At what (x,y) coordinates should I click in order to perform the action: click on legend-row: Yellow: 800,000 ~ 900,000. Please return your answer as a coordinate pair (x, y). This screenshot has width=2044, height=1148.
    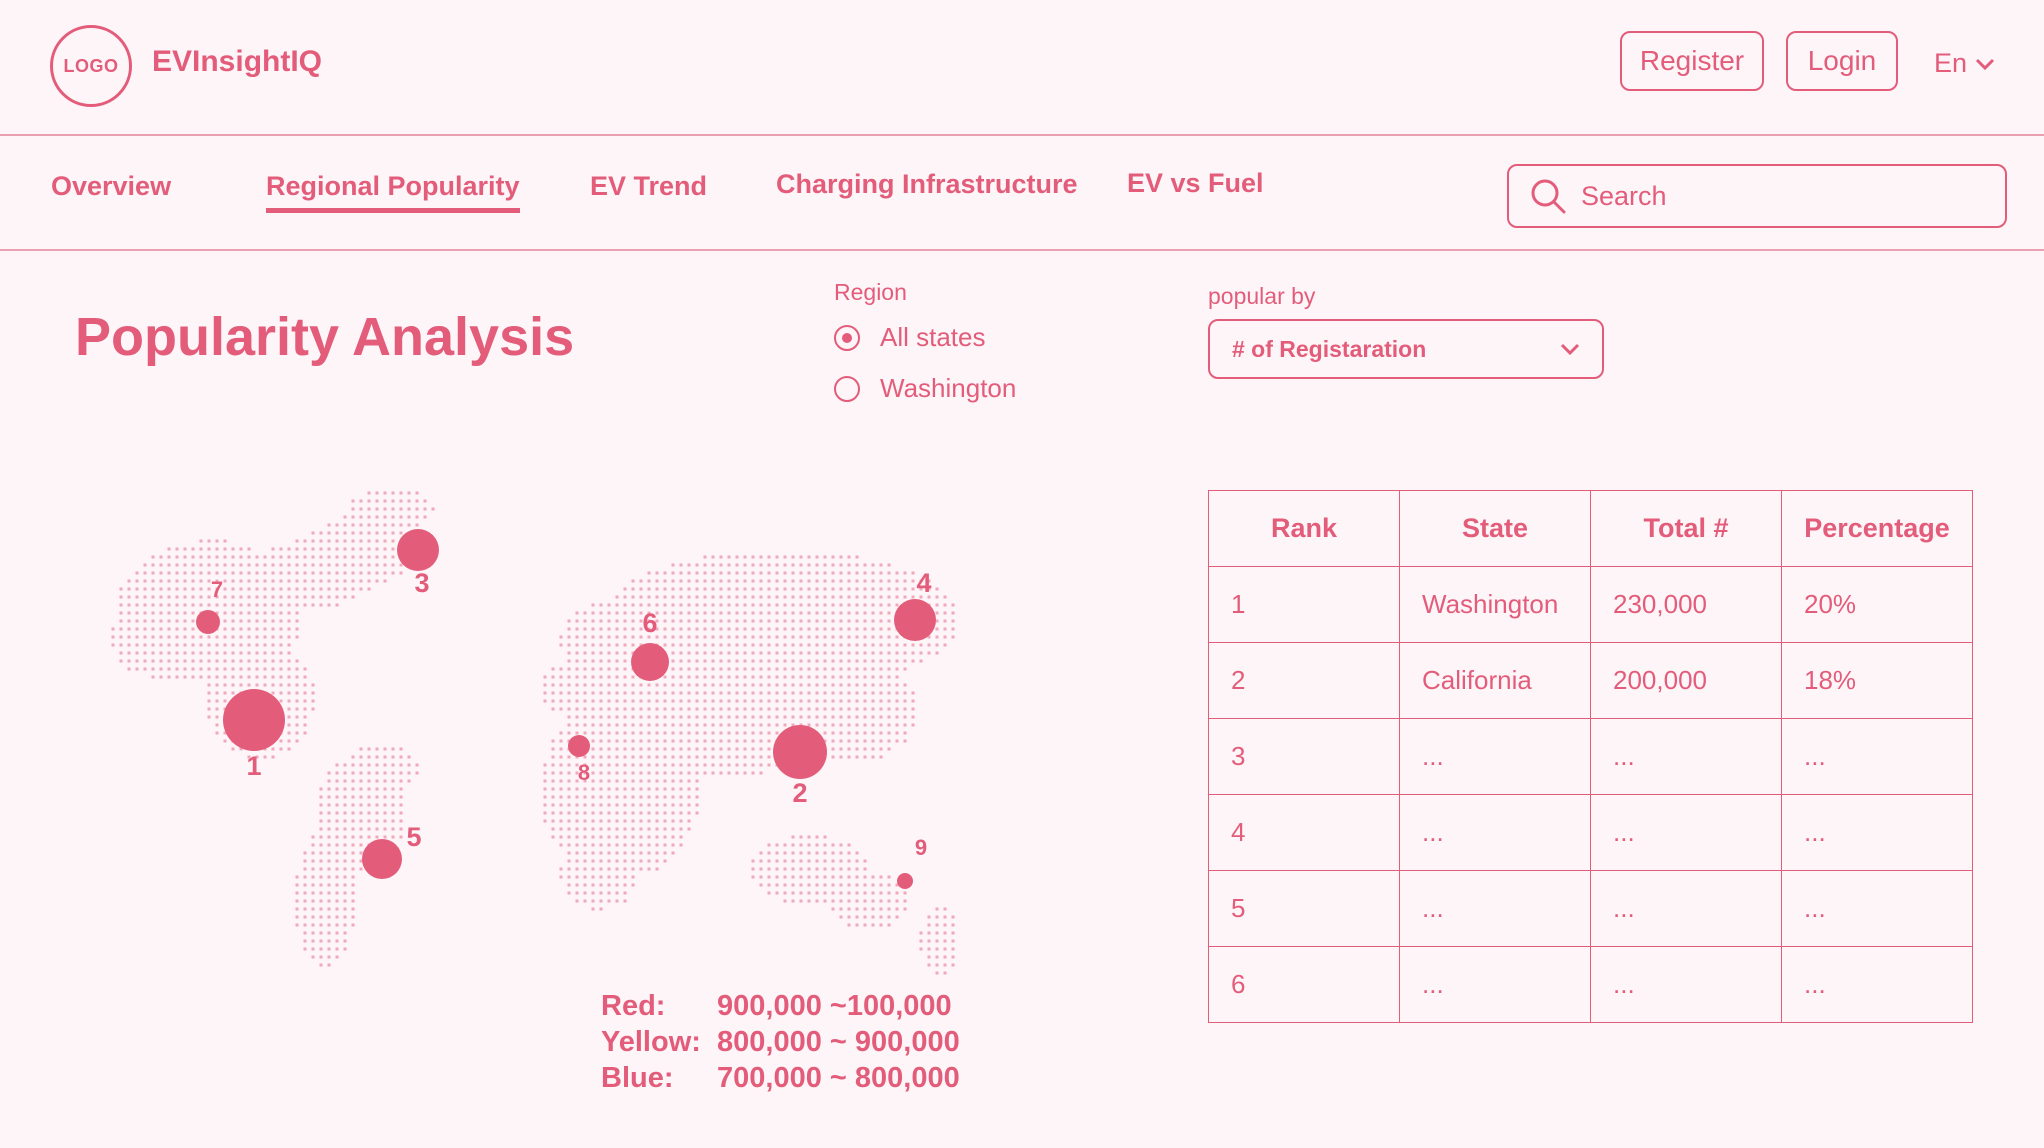
    Looking at the image, I should click on (780, 1042).